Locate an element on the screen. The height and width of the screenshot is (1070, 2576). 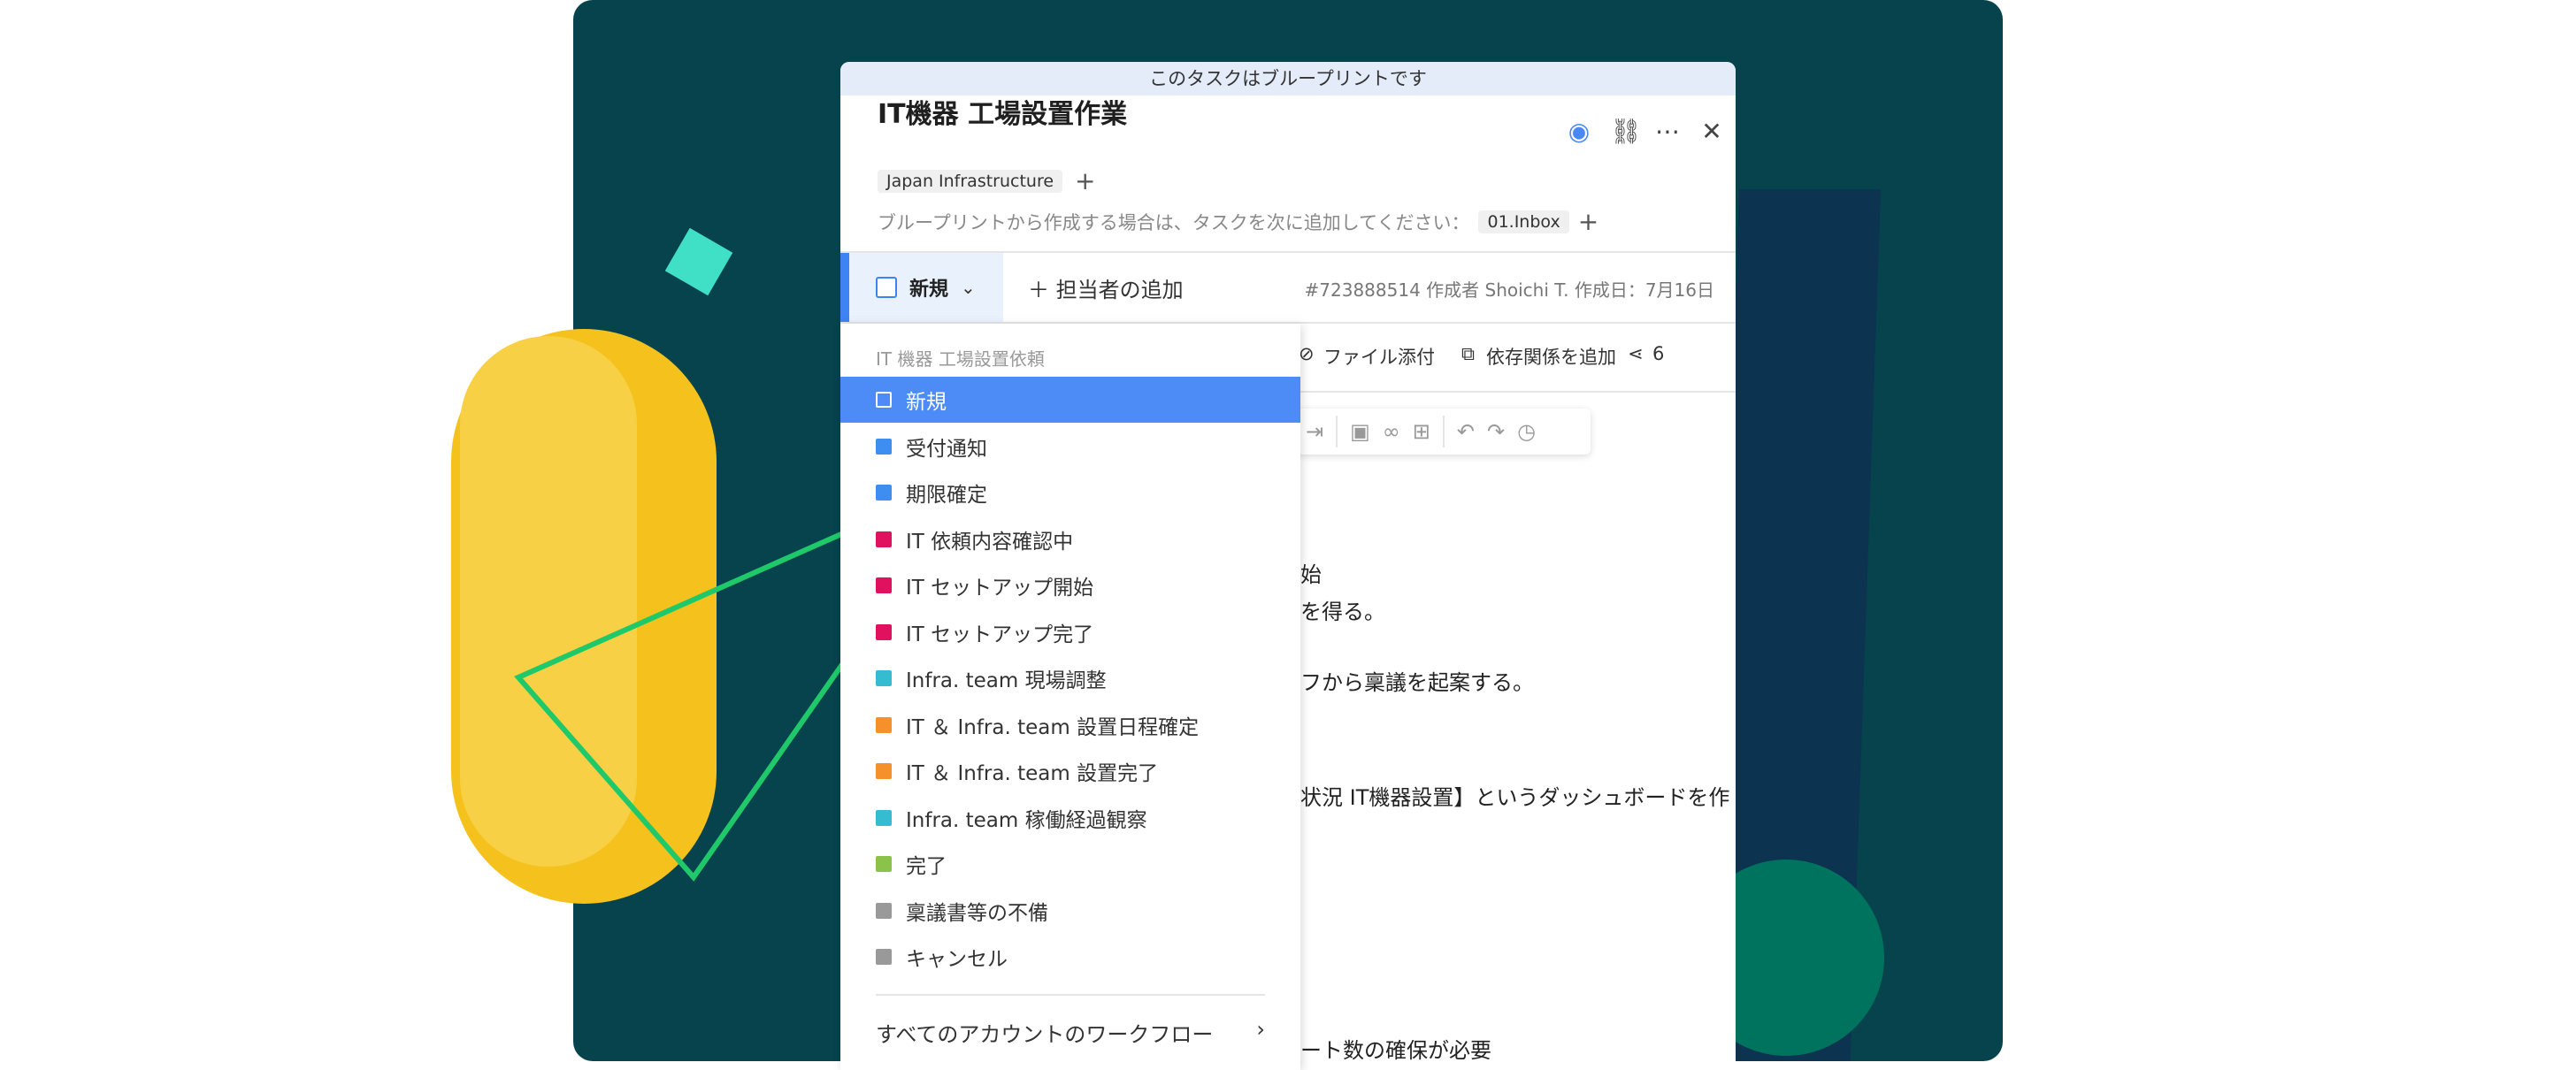
indent-icon: ⇥ is located at coordinates (1314, 432).